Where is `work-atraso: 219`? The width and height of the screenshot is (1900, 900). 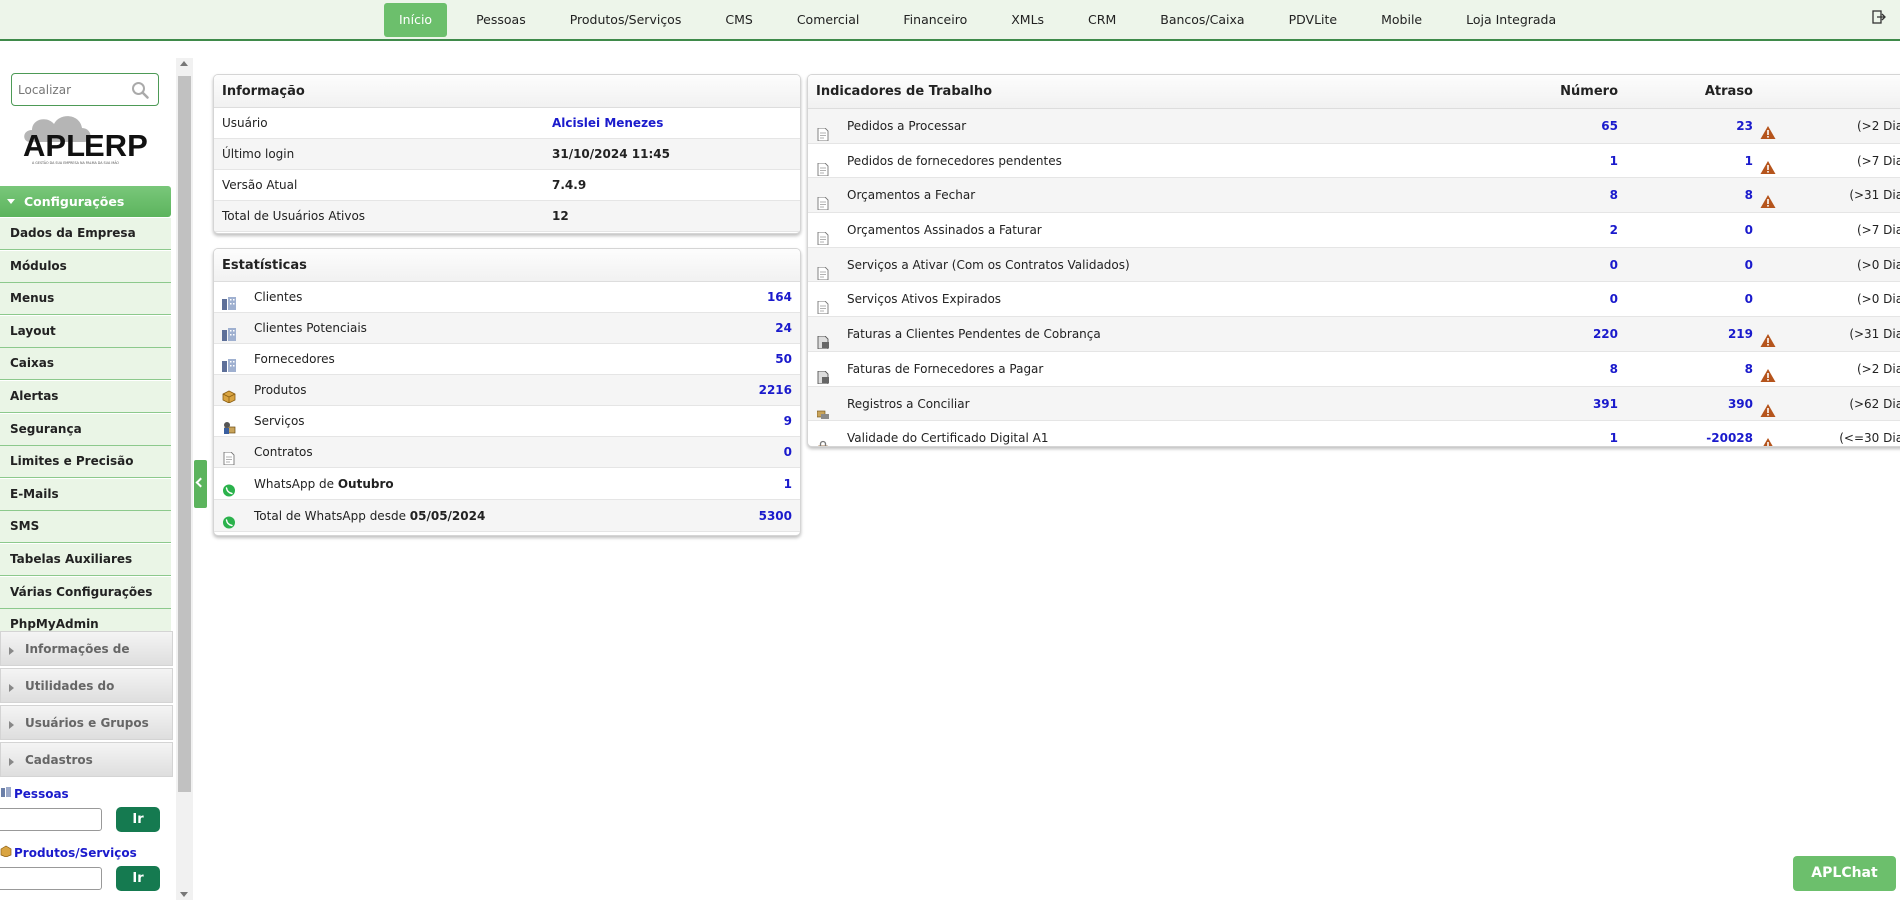
work-atraso: 219 is located at coordinates (1720, 334).